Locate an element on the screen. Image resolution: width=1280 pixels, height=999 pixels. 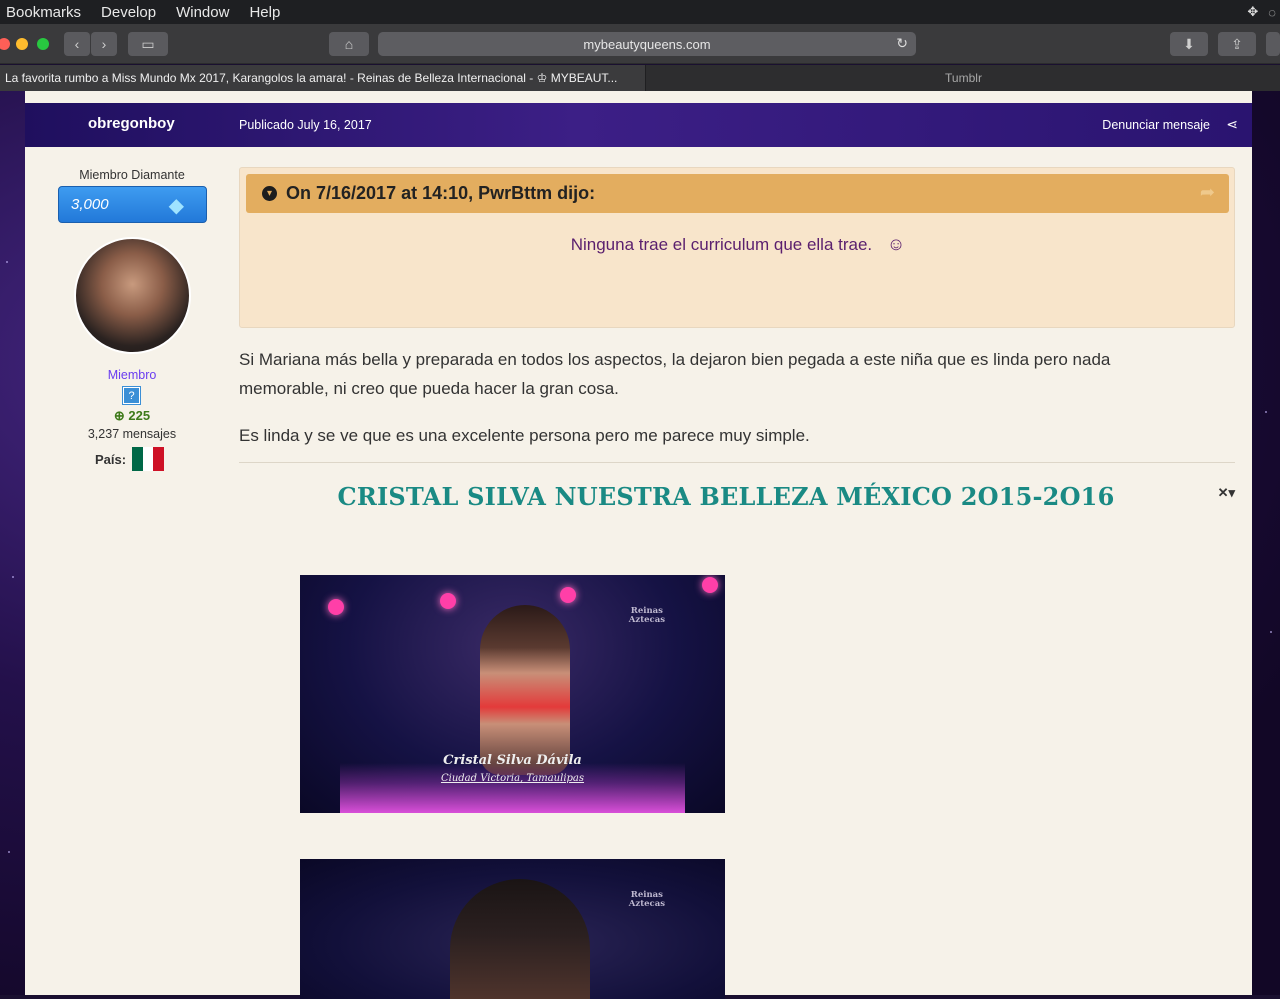
chevron-left-icon: ‹ is located at coordinates (77, 44).